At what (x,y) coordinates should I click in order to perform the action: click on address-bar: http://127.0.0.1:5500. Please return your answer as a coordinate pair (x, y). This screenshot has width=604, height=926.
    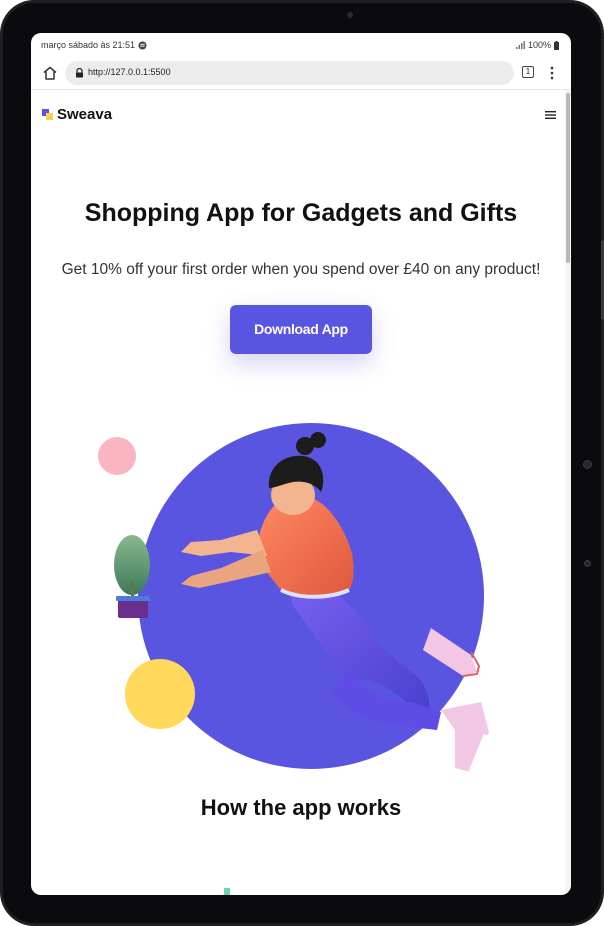
    Looking at the image, I should click on (289, 73).